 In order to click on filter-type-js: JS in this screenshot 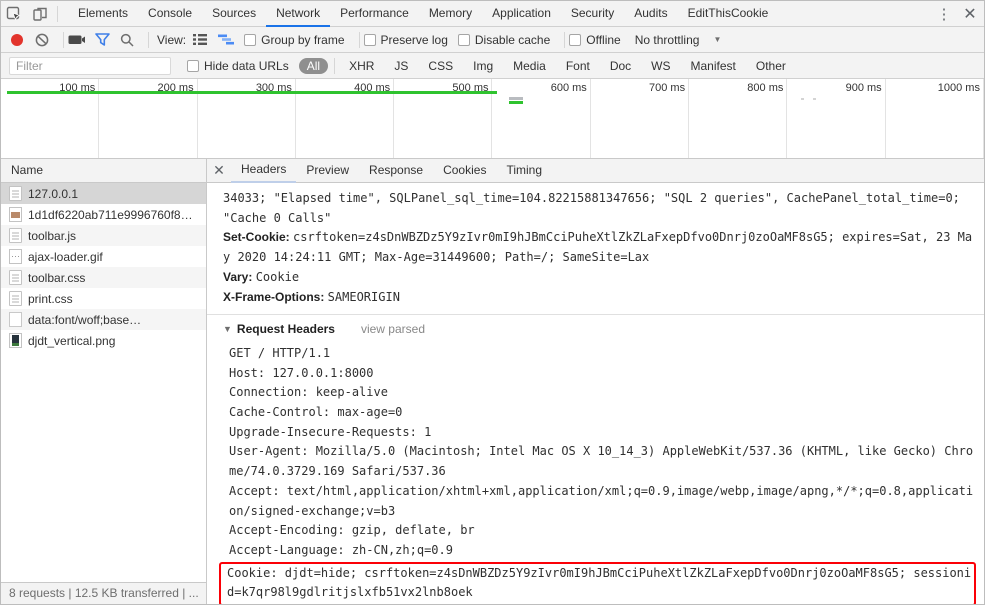, I will do `click(401, 66)`.